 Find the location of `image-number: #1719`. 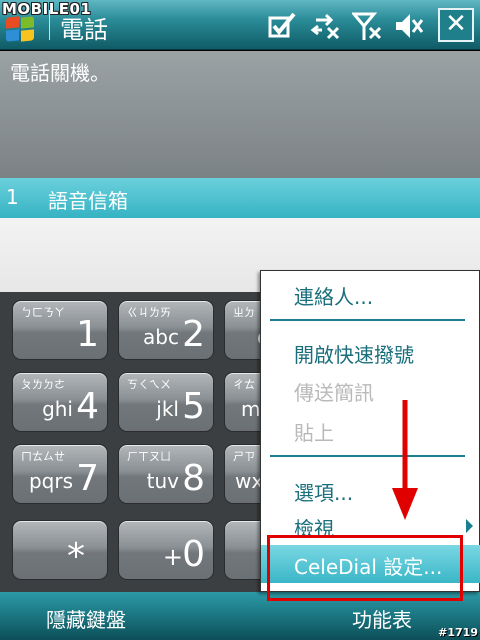

image-number: #1719 is located at coordinates (458, 632).